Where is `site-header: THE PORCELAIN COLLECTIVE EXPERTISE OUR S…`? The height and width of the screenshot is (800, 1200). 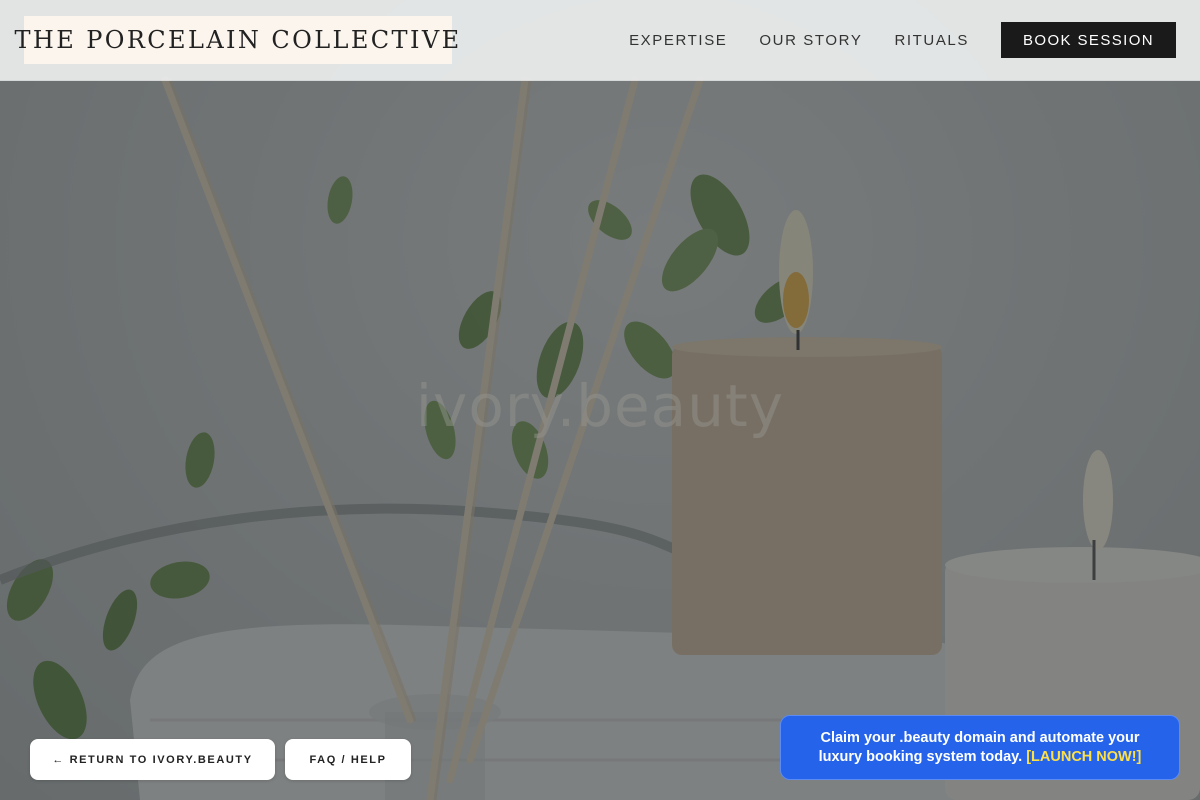
site-header: THE PORCELAIN COLLECTIVE EXPERTISE OUR S… is located at coordinates (600, 40).